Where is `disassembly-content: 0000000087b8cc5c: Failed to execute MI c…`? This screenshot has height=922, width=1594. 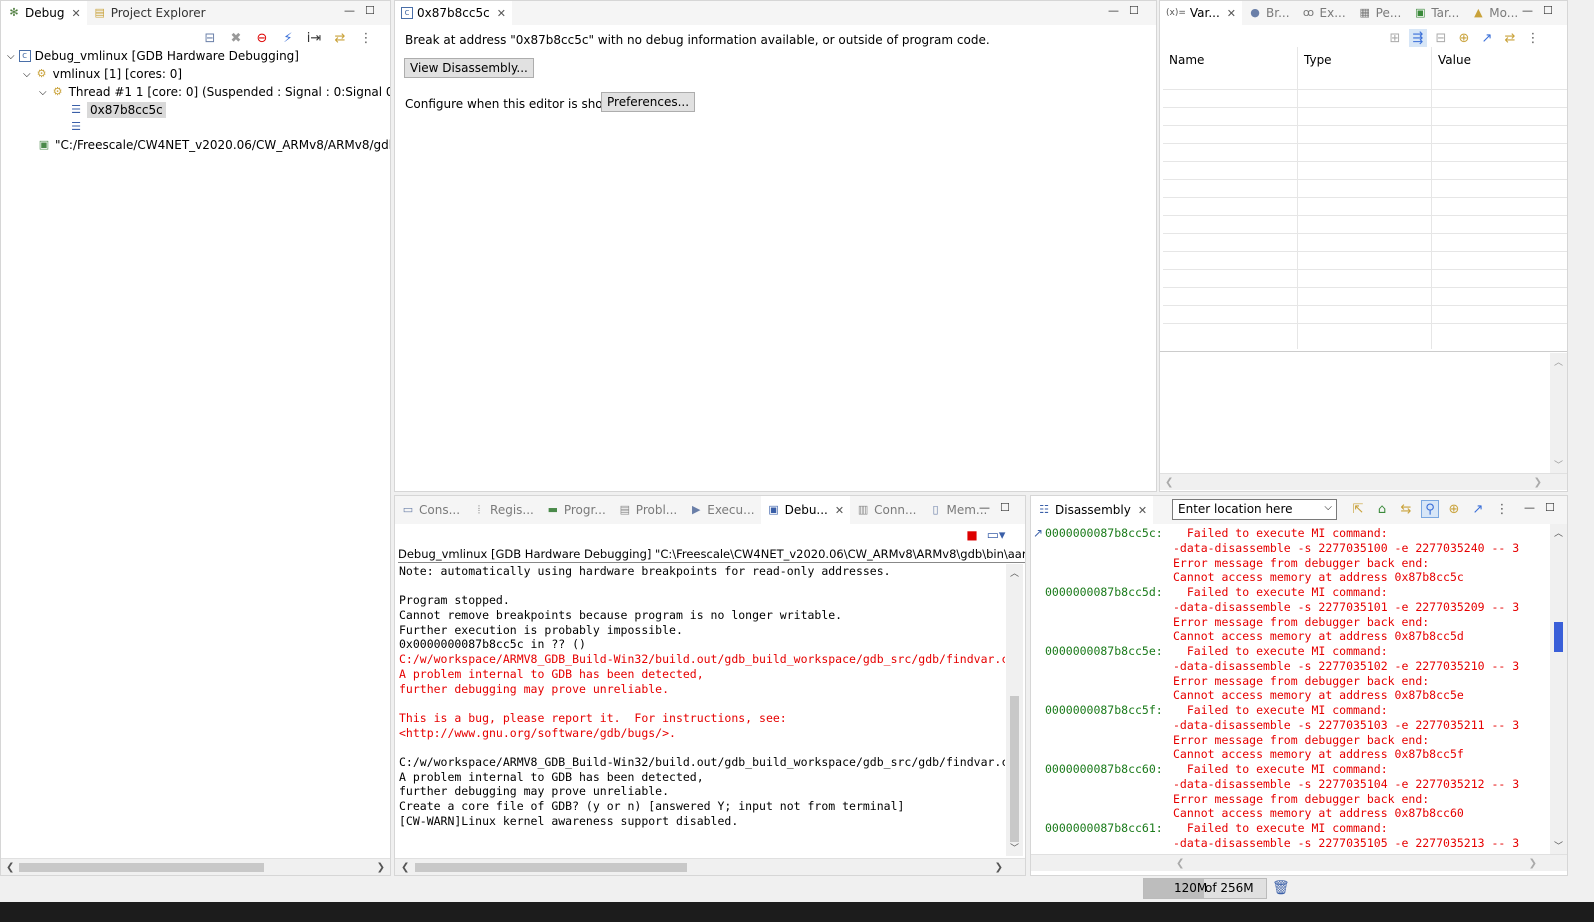 disassembly-content: 0000000087b8cc5c: Failed to execute MI c… is located at coordinates (1290, 689).